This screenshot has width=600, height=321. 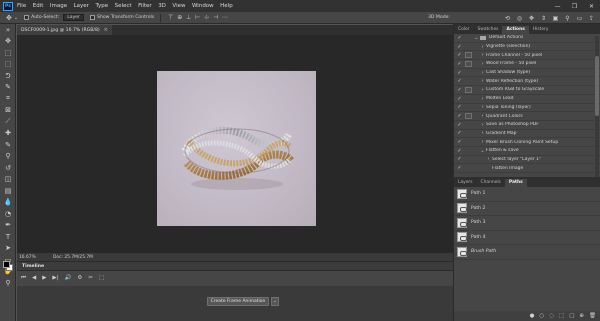 I want to click on move-tool-icon: ✥, so click(x=8, y=42).